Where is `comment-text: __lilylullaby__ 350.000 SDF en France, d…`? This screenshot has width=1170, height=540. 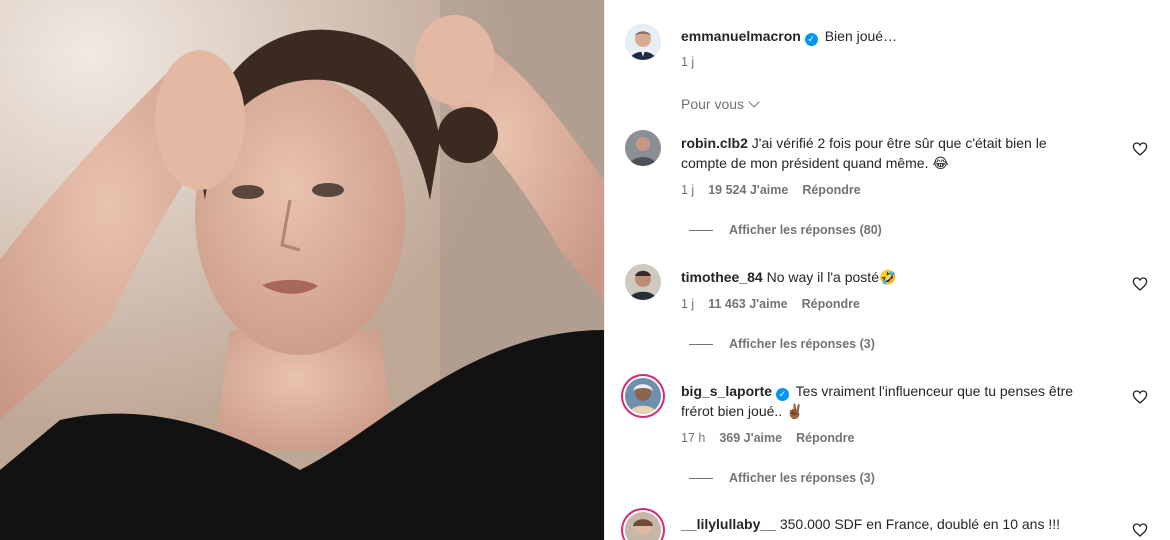
comment-text: __lilylullaby__ 350.000 SDF en France, d… is located at coordinates (870, 524).